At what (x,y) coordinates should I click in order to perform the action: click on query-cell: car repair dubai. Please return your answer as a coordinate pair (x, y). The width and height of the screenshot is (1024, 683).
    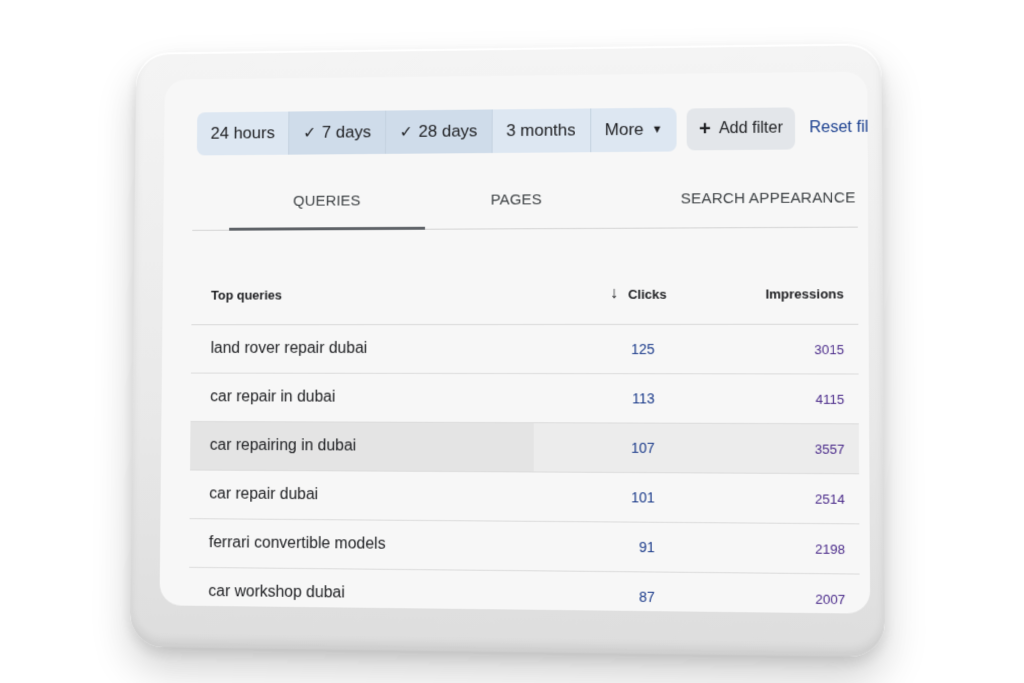
    Looking at the image, I should click on (264, 494).